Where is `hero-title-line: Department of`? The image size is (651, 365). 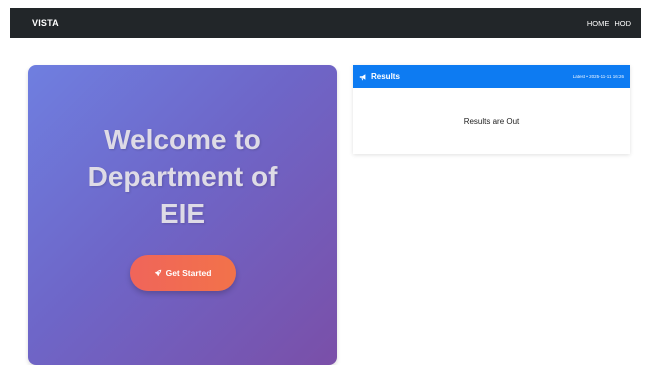 hero-title-line: Department of is located at coordinates (182, 176).